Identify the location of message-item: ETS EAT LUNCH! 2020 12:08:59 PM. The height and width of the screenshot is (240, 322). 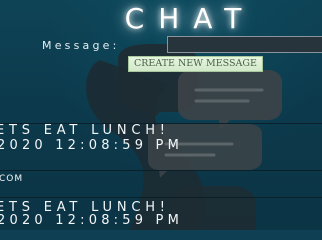
(161, 213).